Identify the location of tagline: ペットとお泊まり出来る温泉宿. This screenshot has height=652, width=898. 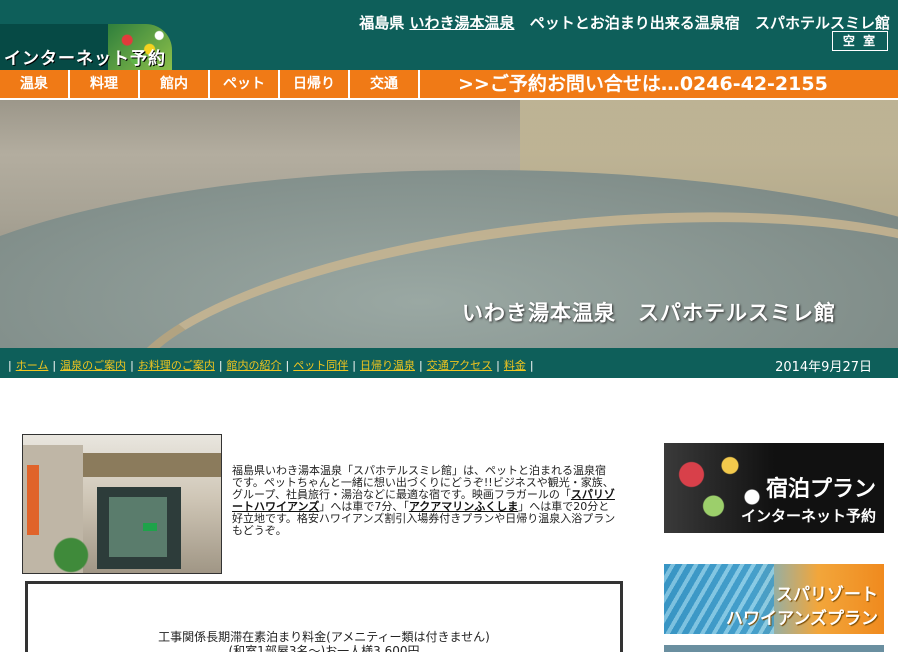
(634, 23).